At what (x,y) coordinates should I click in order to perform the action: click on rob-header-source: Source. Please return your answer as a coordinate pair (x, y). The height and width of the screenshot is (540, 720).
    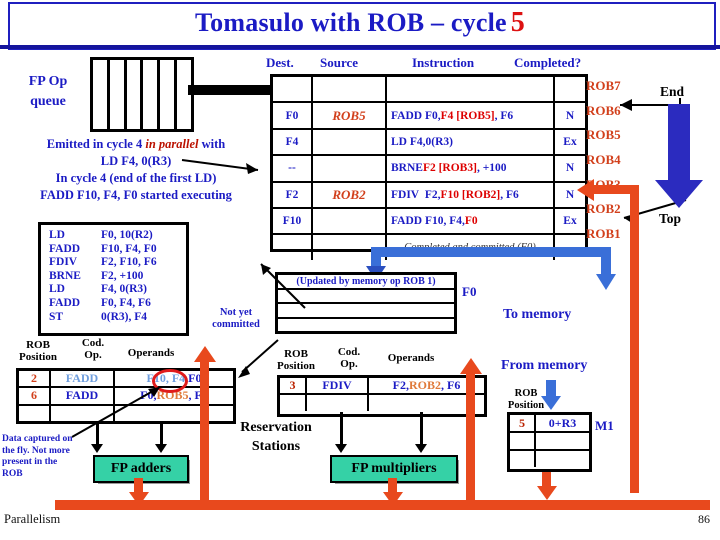
    Looking at the image, I should click on (339, 62).